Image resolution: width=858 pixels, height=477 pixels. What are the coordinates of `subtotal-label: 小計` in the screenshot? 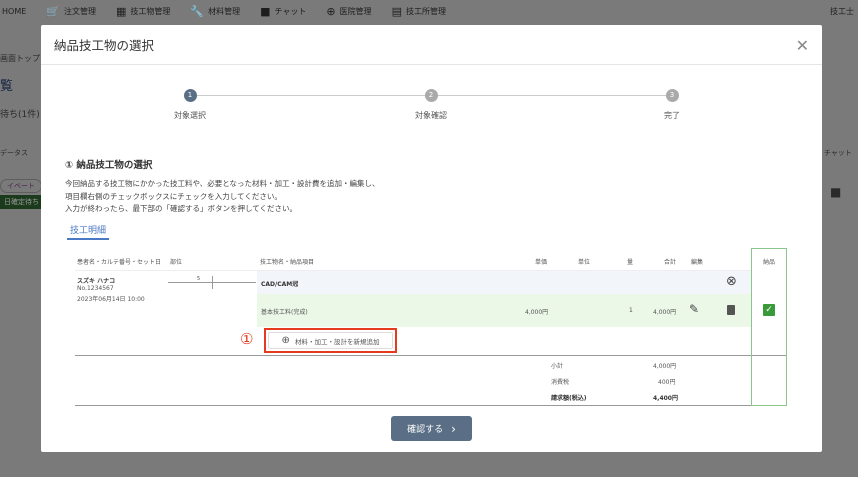 It's located at (557, 366).